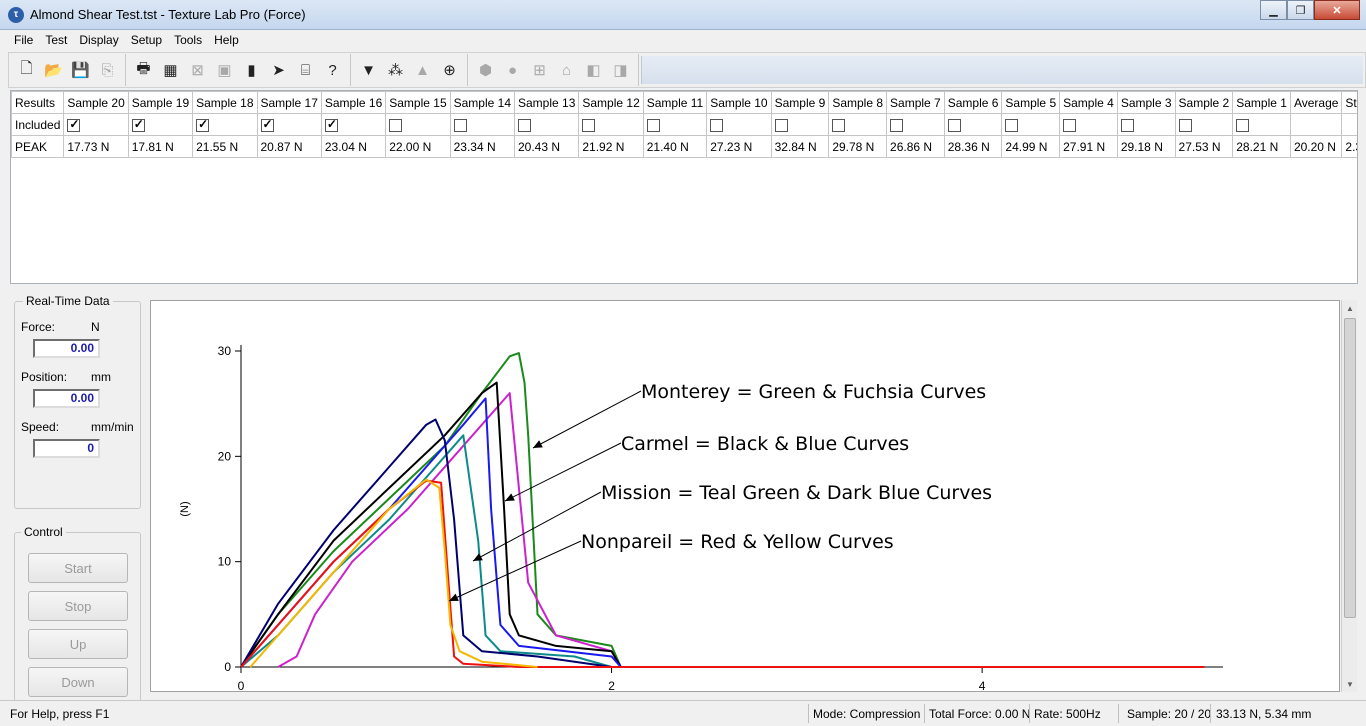 This screenshot has width=1366, height=726. Describe the element at coordinates (251, 70) in the screenshot. I see `bar-chart-icon: ▮` at that location.